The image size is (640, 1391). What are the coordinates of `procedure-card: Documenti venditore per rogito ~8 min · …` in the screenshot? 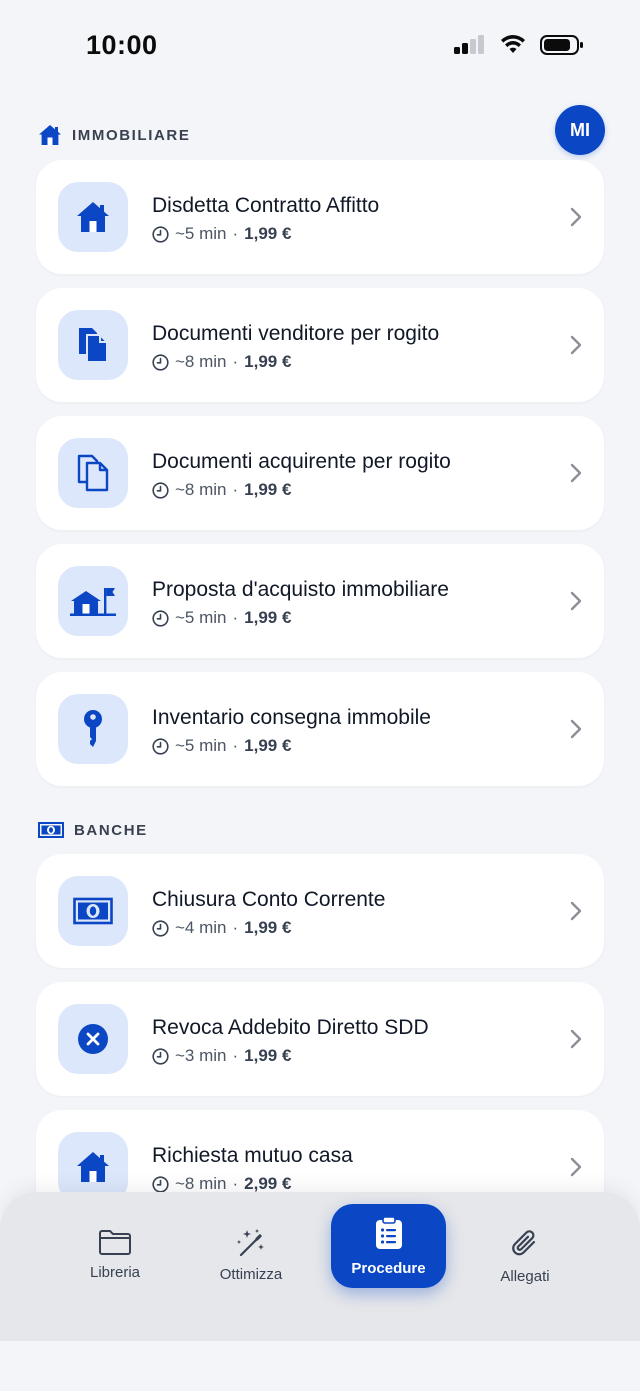 It's located at (320, 345).